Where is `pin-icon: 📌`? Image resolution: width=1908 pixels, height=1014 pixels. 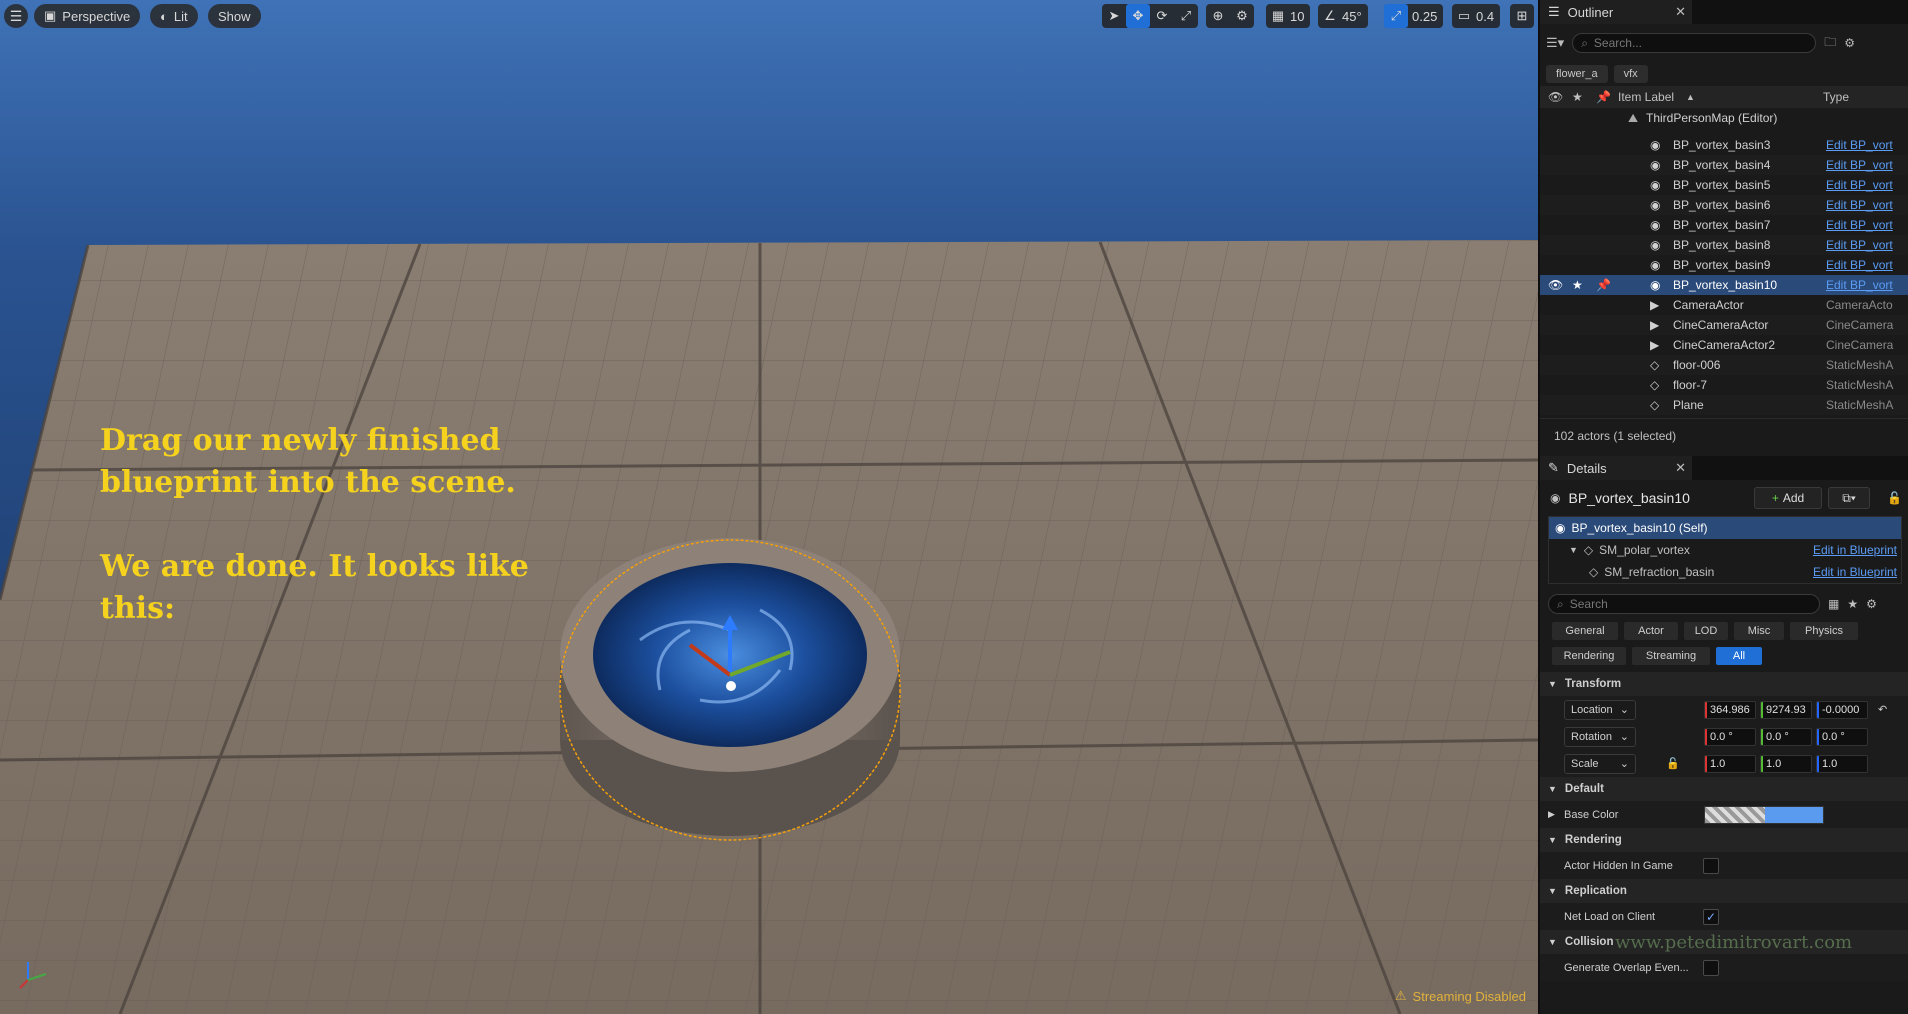 pin-icon: 📌 is located at coordinates (1603, 285).